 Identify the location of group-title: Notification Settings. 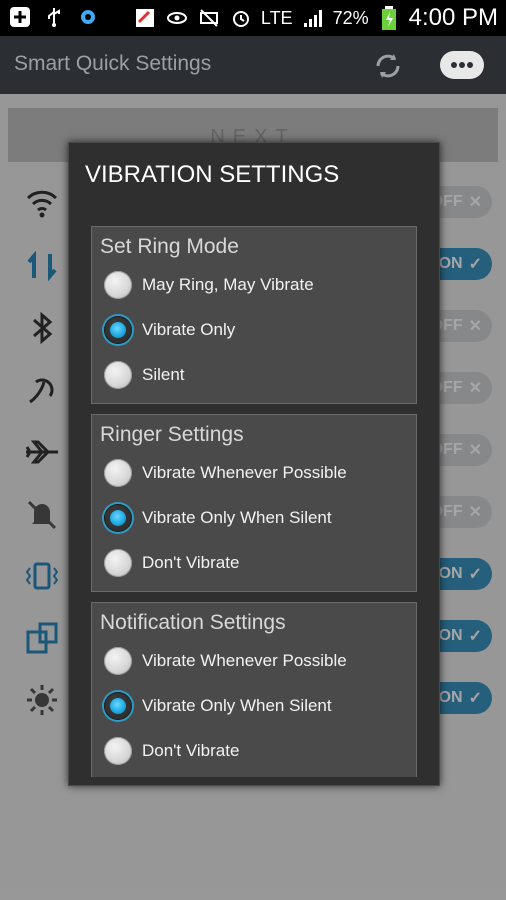
(193, 622).